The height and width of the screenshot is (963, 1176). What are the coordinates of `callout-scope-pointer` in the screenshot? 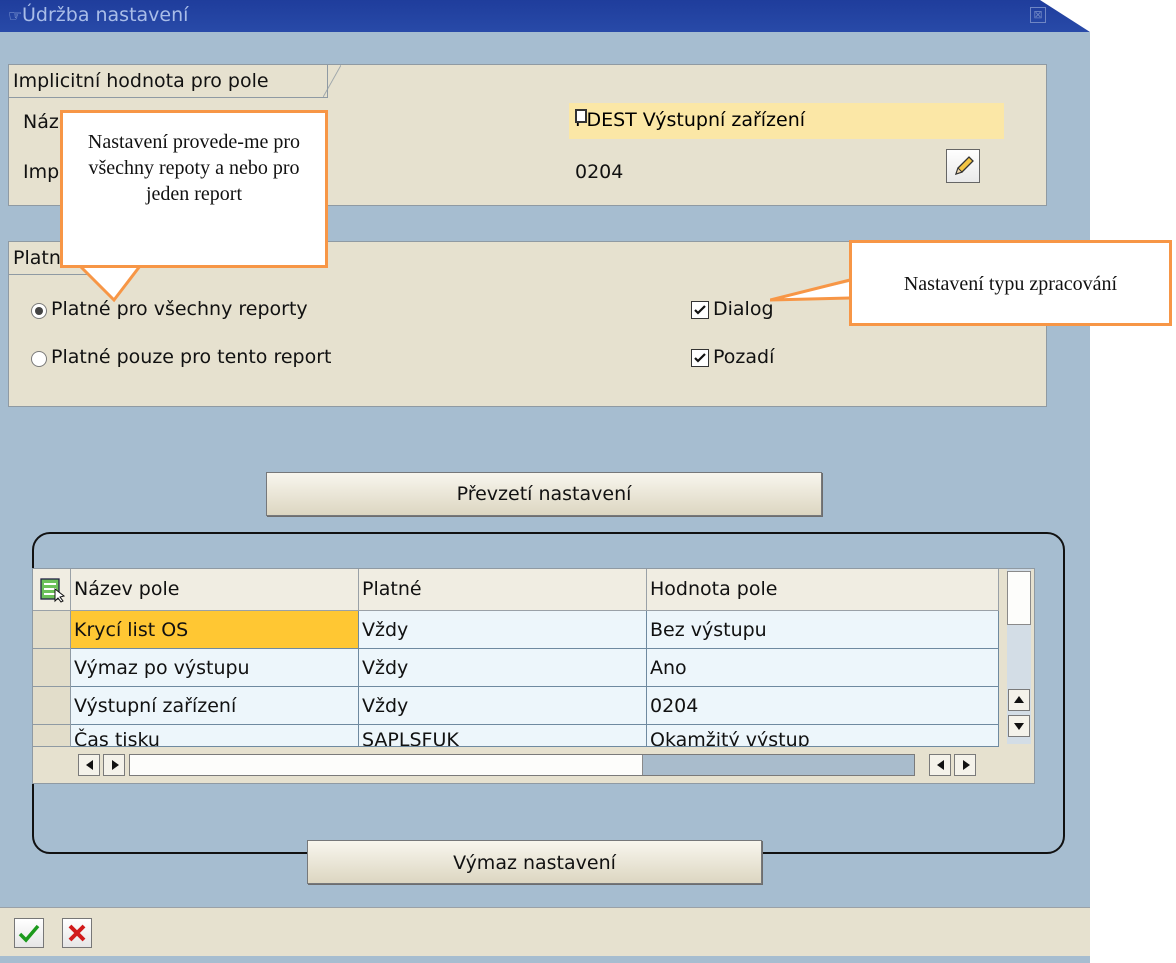 It's located at (110, 283).